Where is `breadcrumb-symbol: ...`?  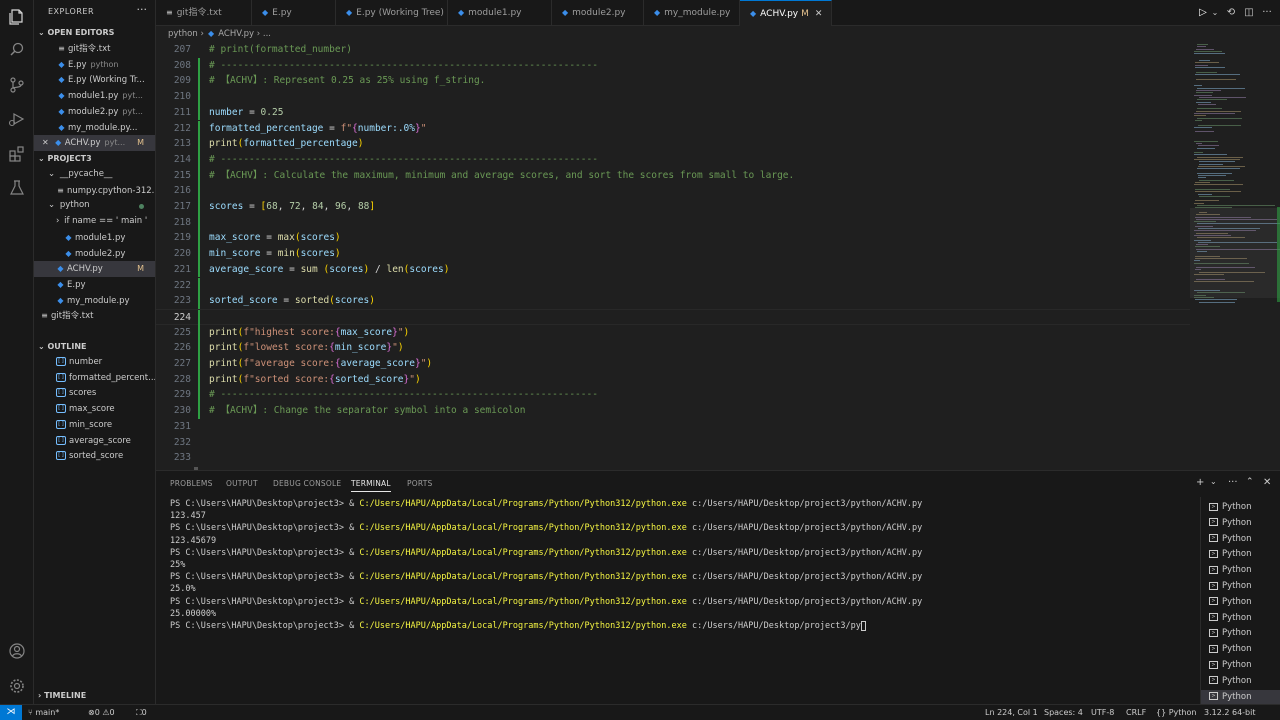 breadcrumb-symbol: ... is located at coordinates (267, 34).